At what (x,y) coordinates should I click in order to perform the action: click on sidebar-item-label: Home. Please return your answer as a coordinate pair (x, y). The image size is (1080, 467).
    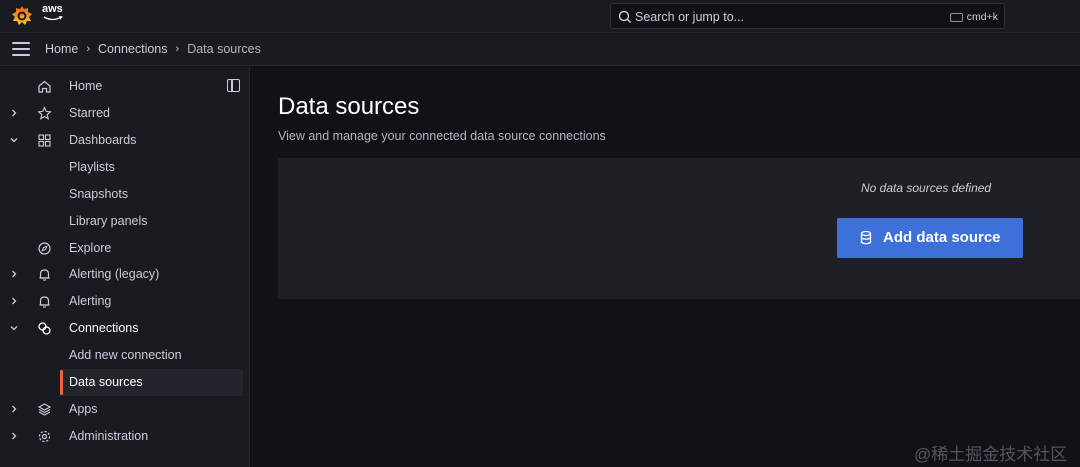
    Looking at the image, I should click on (86, 86).